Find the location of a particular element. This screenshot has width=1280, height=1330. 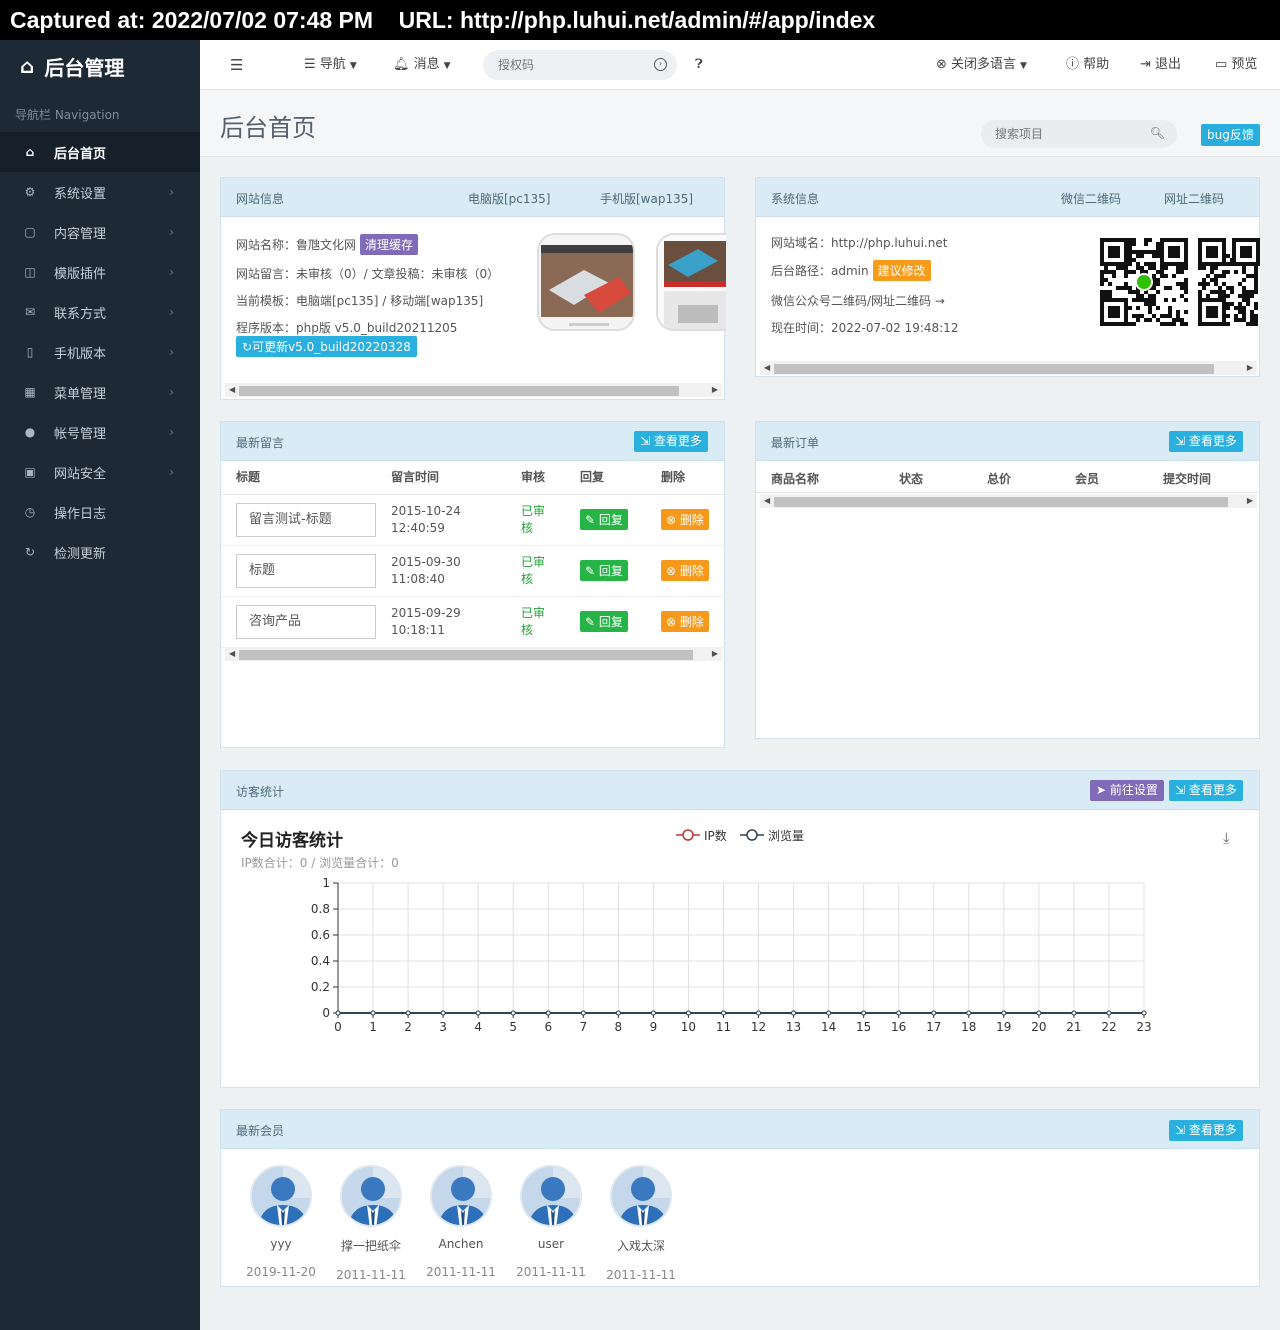

member-card: user 2011-11-11 is located at coordinates (551, 1222).